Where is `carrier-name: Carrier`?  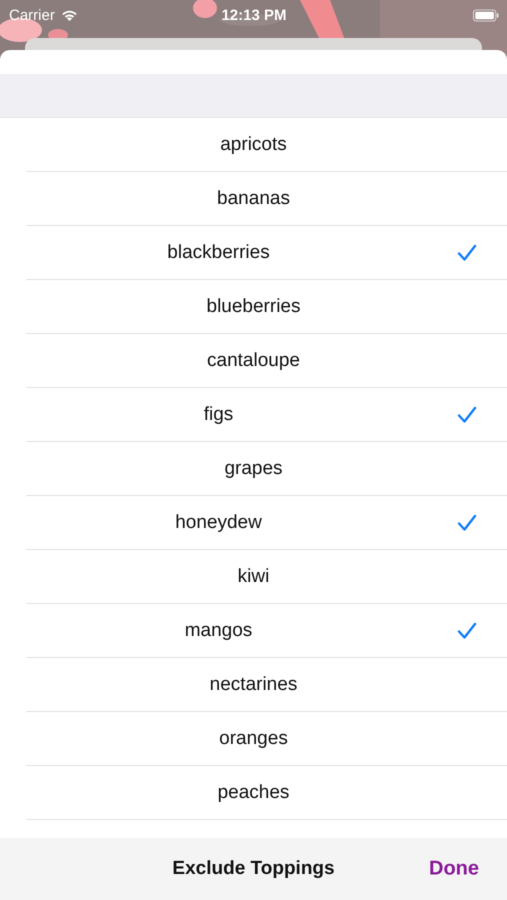 carrier-name: Carrier is located at coordinates (32, 15).